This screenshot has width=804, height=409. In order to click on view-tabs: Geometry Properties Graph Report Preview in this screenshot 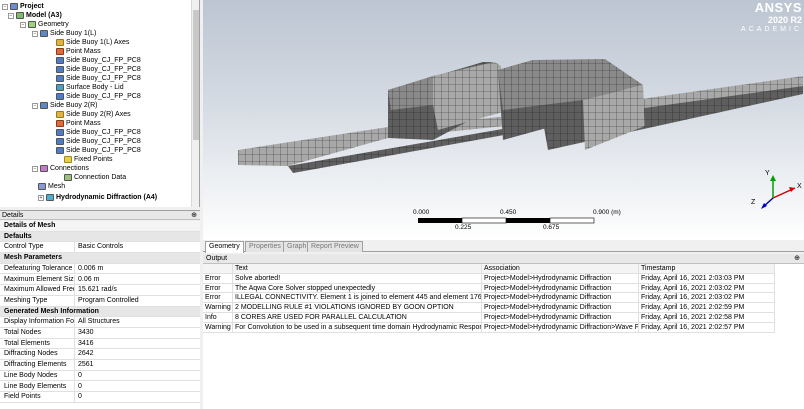, I will do `click(503, 246)`.